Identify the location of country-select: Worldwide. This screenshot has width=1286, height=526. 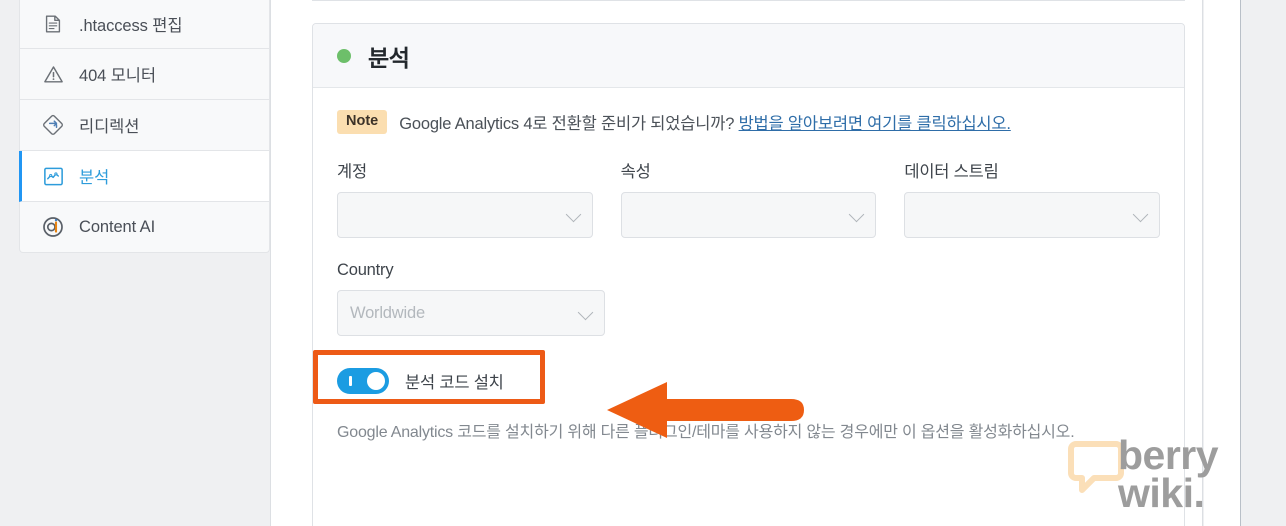
(471, 313).